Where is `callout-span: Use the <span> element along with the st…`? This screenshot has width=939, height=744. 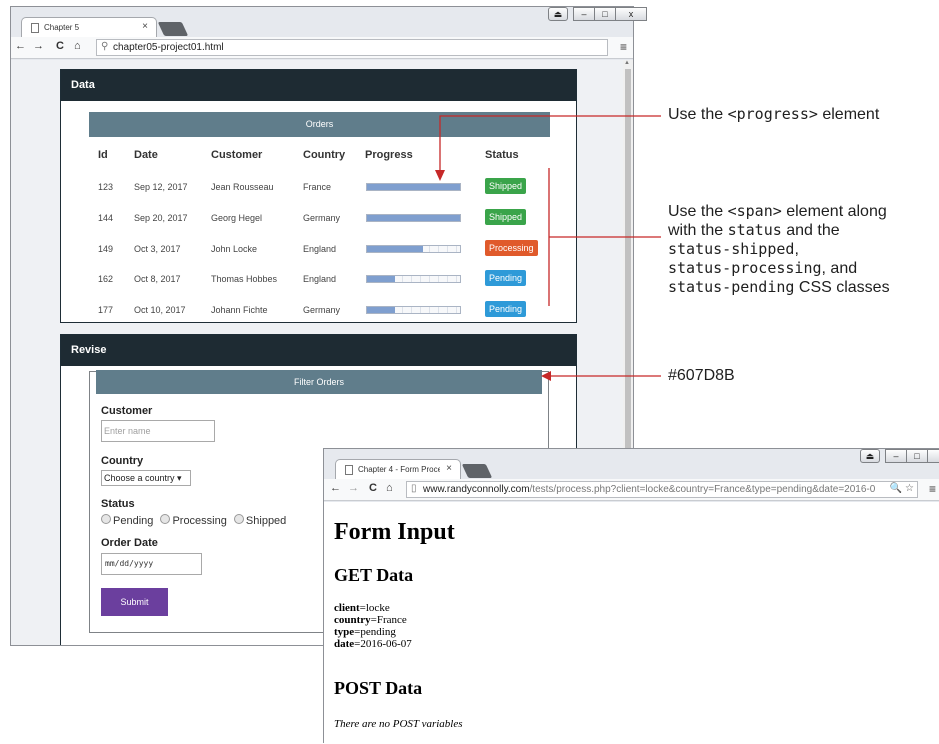 callout-span: Use the <span> element along with the st… is located at coordinates (779, 249).